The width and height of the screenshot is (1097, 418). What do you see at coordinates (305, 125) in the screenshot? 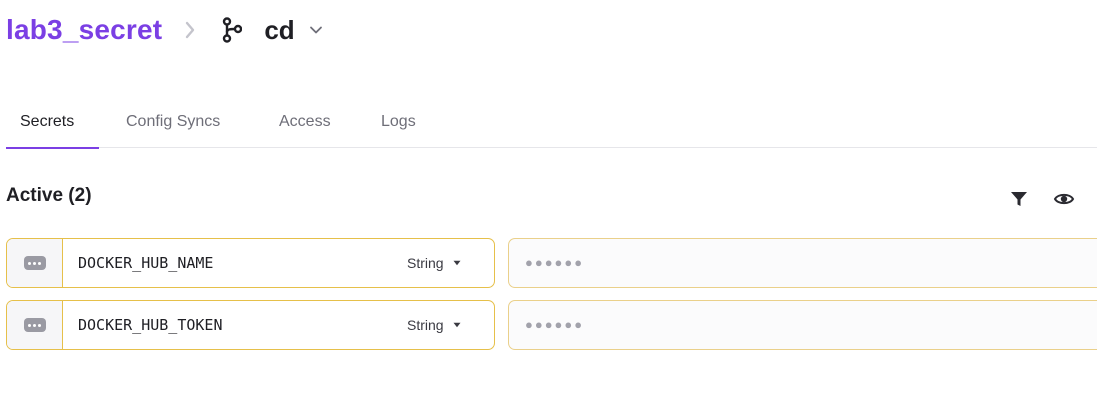
I see `tab-access: Access` at bounding box center [305, 125].